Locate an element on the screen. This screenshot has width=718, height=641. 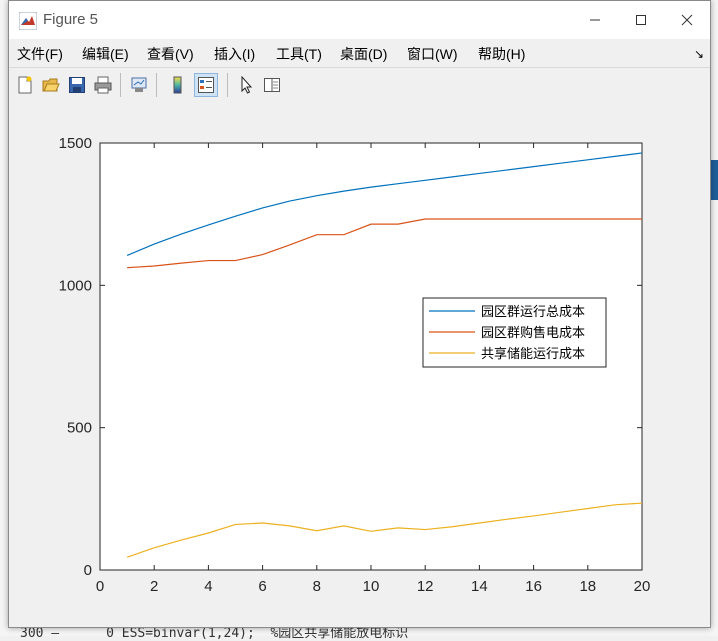
close-icon is located at coordinates (687, 20).